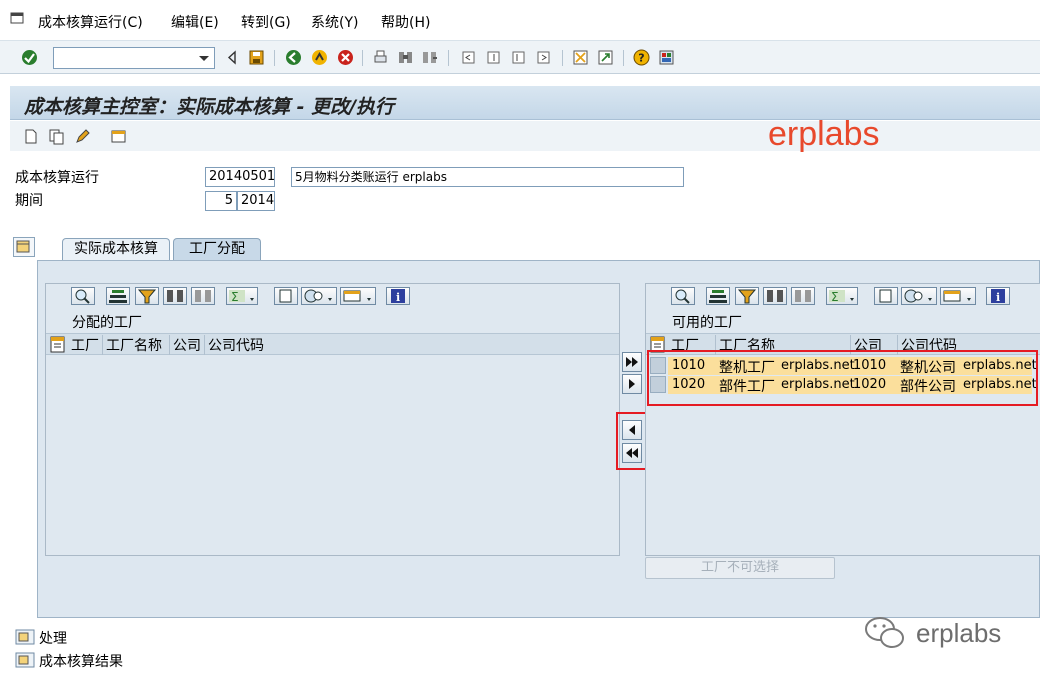 The width and height of the screenshot is (1040, 683). I want to click on tab-actual-costing: 实际成本核算, so click(116, 249).